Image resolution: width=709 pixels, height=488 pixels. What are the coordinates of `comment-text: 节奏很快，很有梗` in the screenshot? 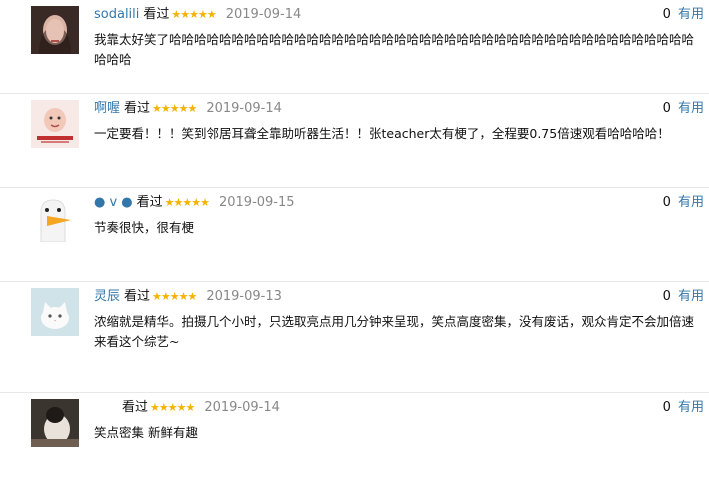 It's located at (144, 227).